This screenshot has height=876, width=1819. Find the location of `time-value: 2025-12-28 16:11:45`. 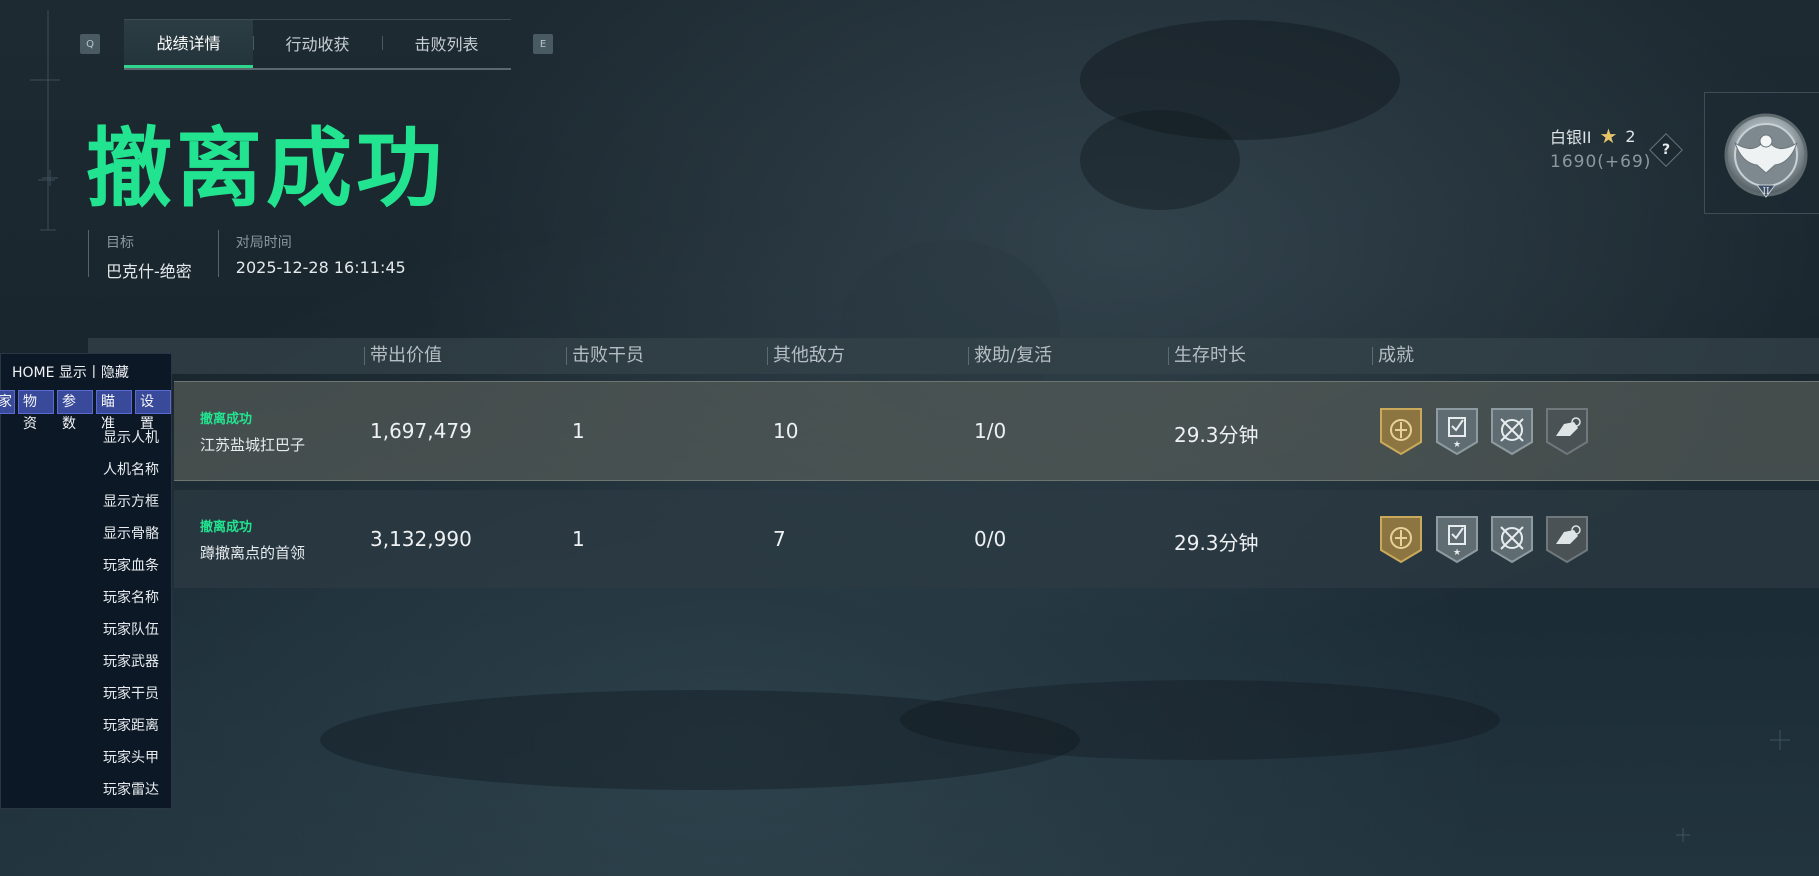

time-value: 2025-12-28 16:11:45 is located at coordinates (320, 267).